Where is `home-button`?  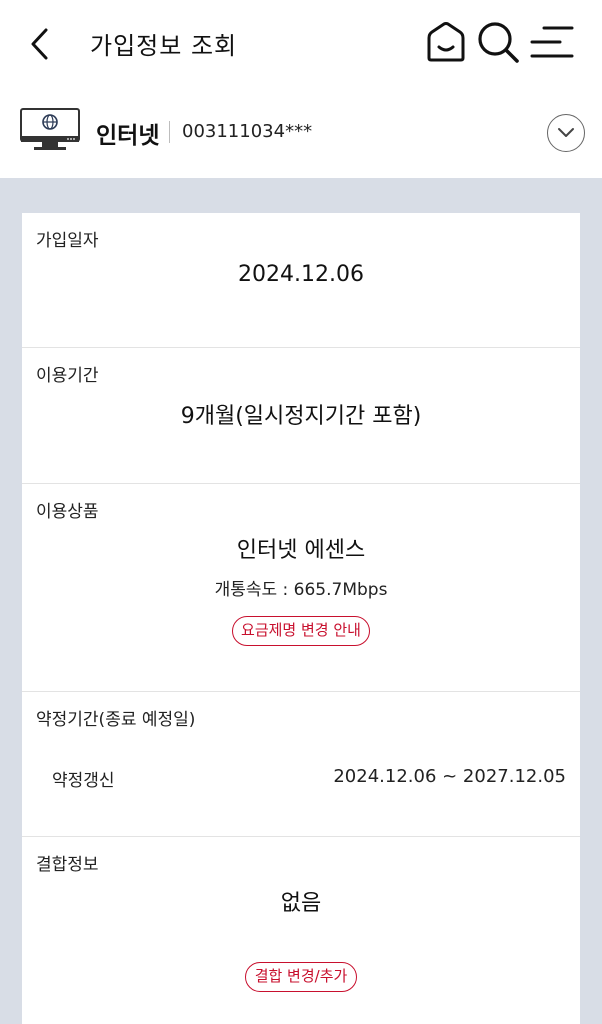 home-button is located at coordinates (446, 42).